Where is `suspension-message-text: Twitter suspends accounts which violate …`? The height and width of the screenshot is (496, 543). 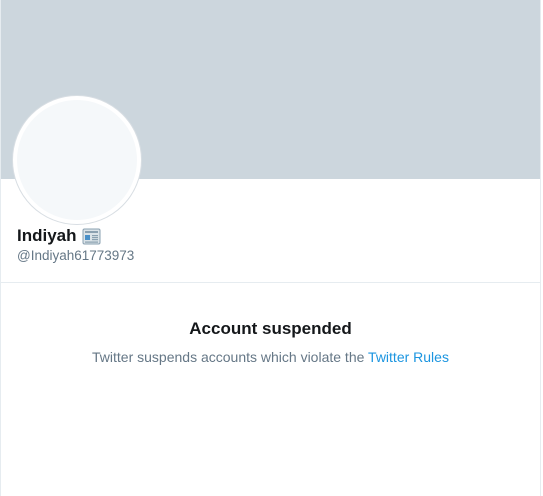
suspension-message-text: Twitter suspends accounts which violate … is located at coordinates (228, 357).